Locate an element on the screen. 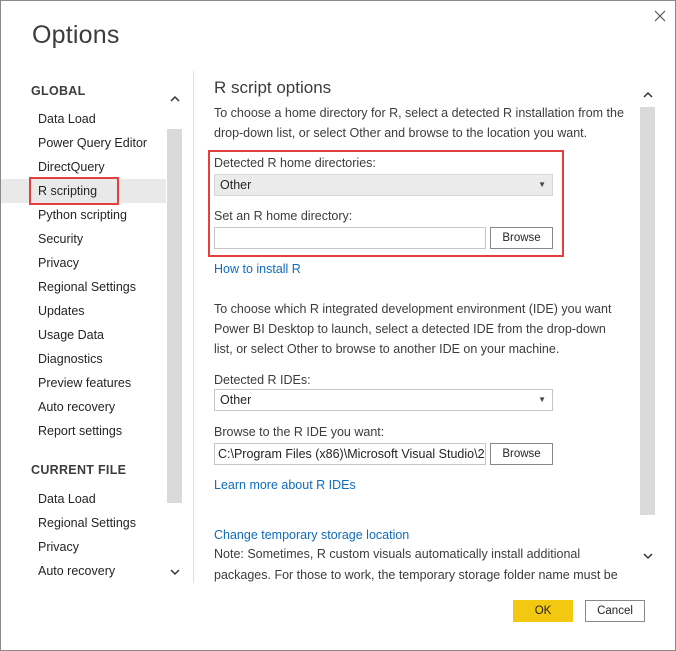 The image size is (676, 651). ides-select: Other ▼ is located at coordinates (383, 400).